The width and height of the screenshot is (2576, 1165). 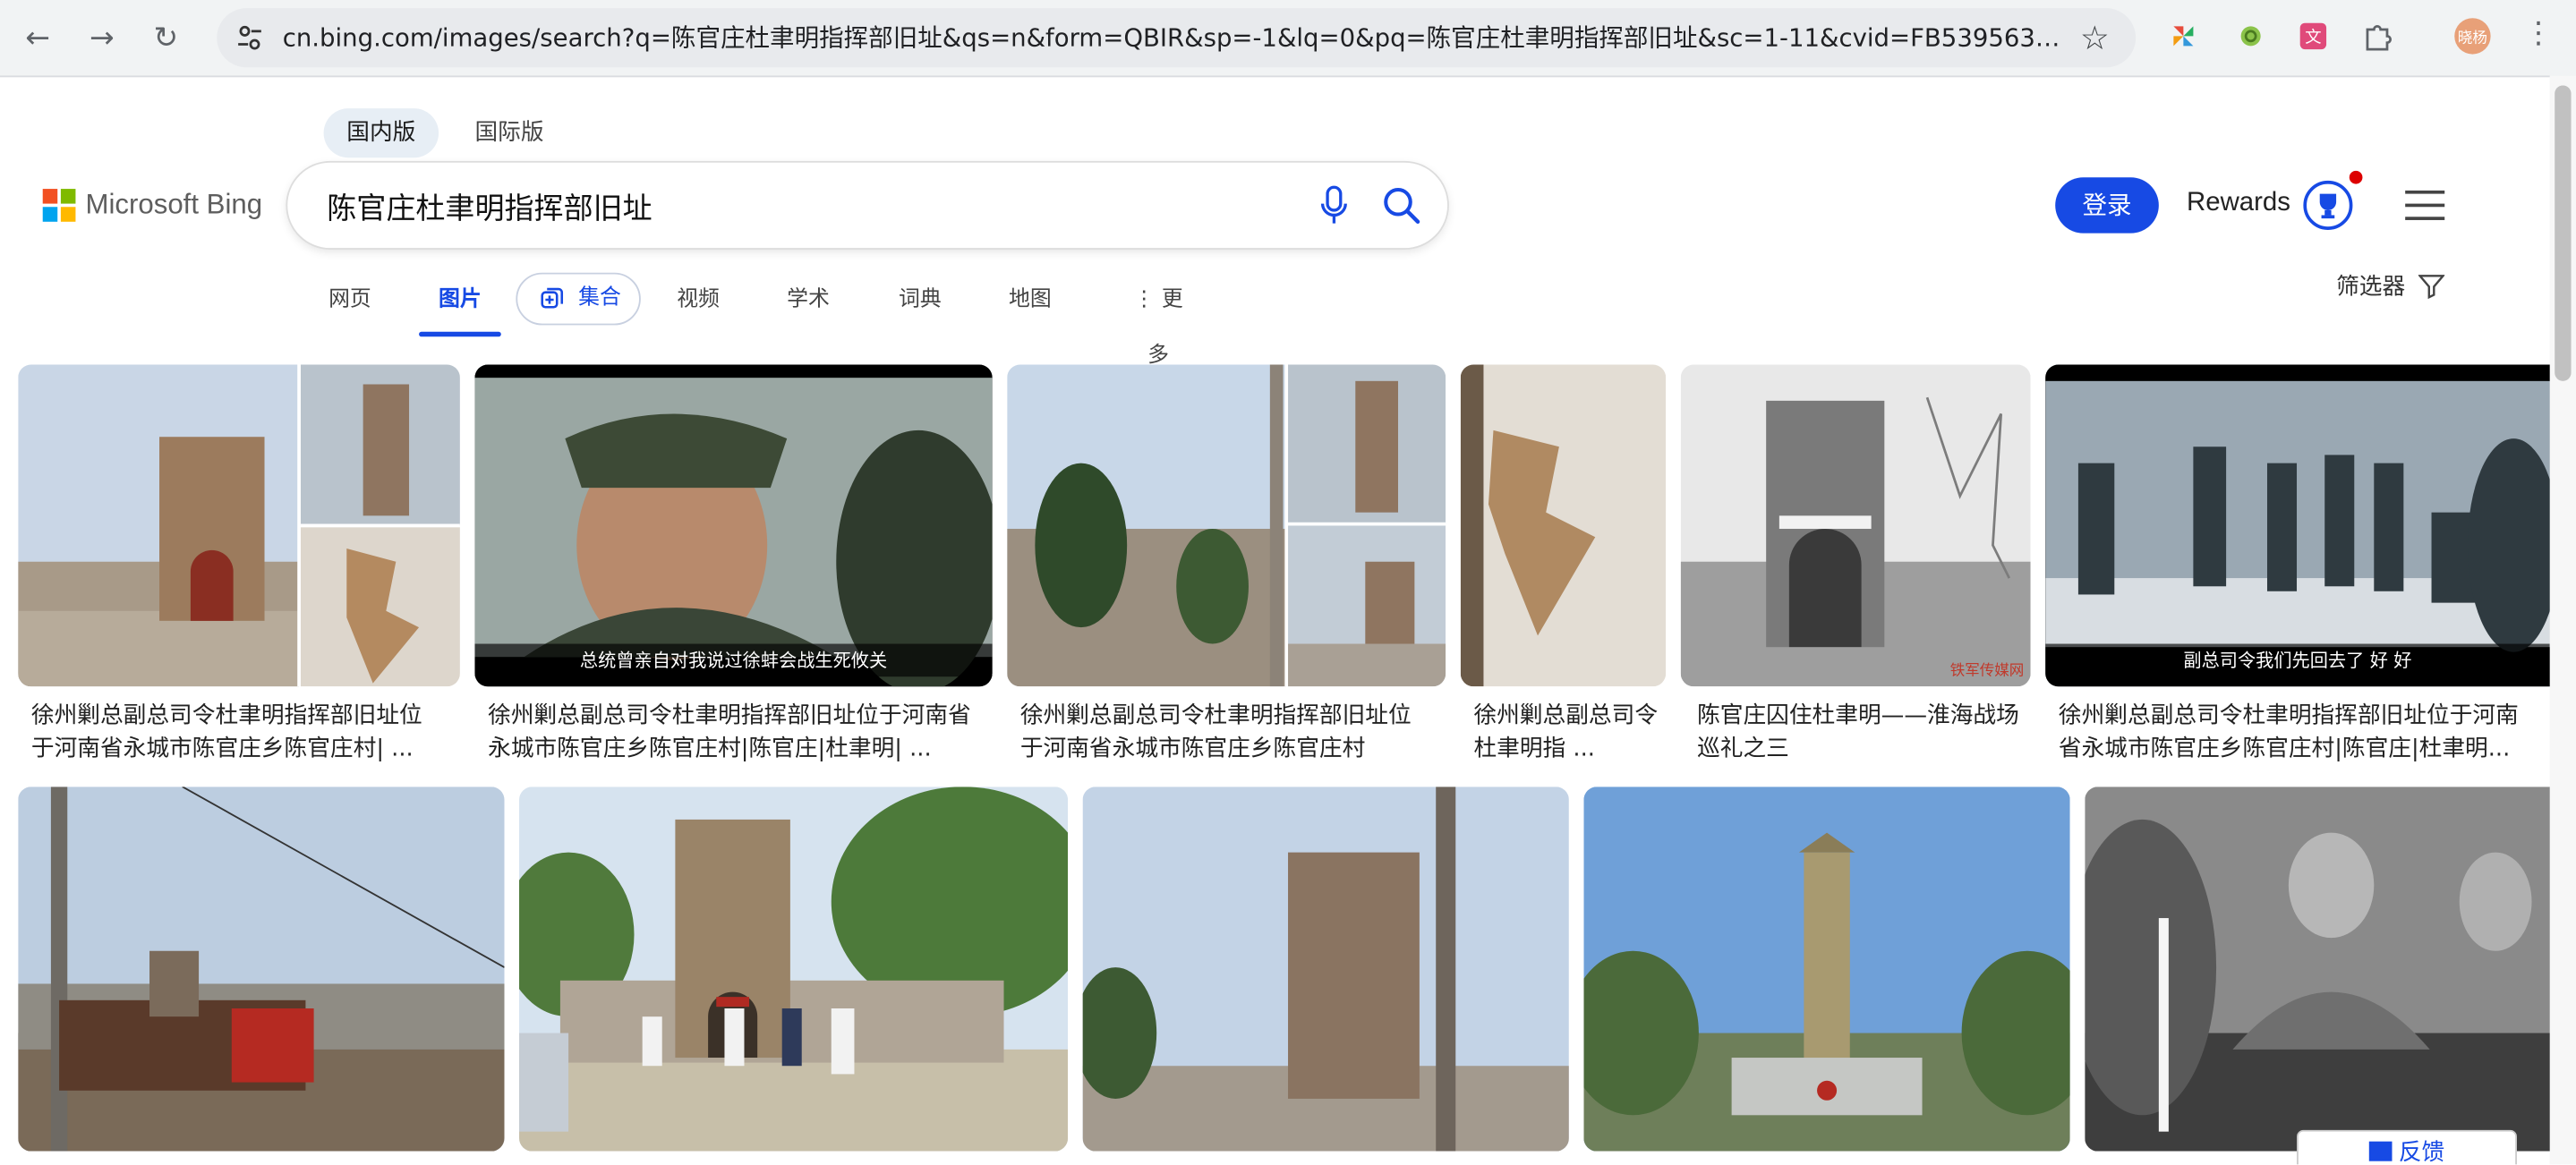 What do you see at coordinates (599, 297) in the screenshot?
I see `collections-label: 集合` at bounding box center [599, 297].